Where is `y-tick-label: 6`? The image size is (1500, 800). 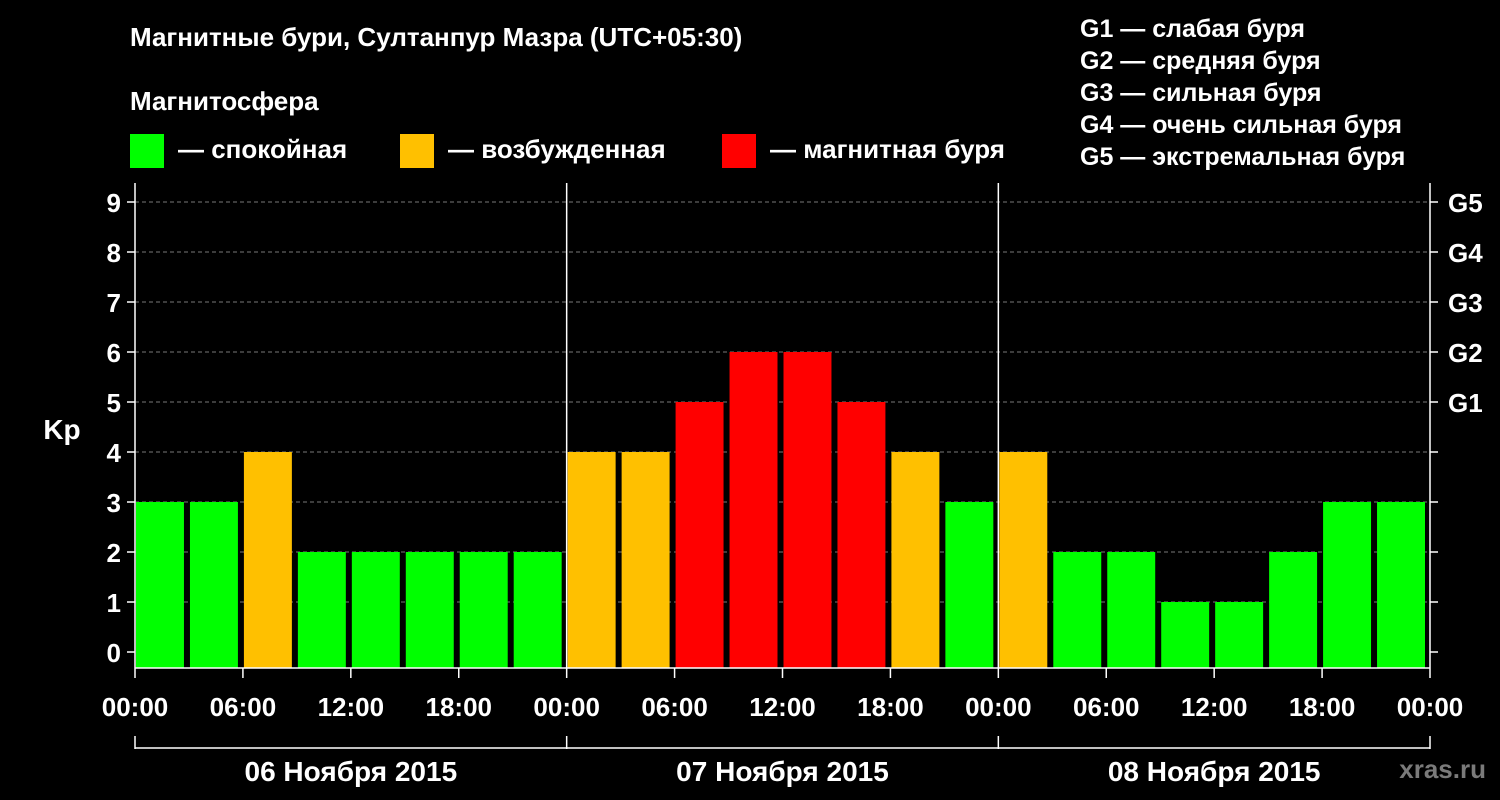 y-tick-label: 6 is located at coordinates (114, 353).